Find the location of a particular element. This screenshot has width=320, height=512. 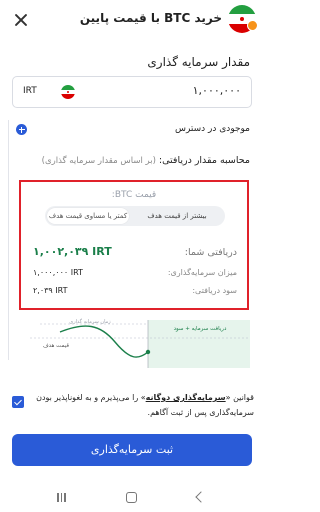

period-text: زمان سرمایه گذاری is located at coordinates (90, 321).